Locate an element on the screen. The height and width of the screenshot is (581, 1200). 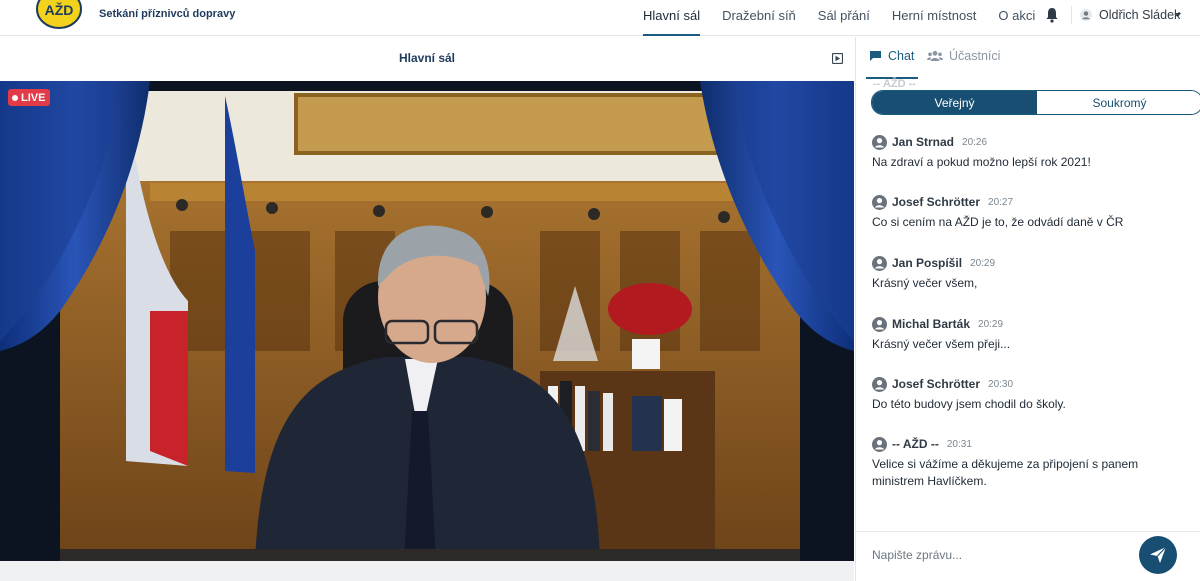
bell-icon is located at coordinates (1052, 15).